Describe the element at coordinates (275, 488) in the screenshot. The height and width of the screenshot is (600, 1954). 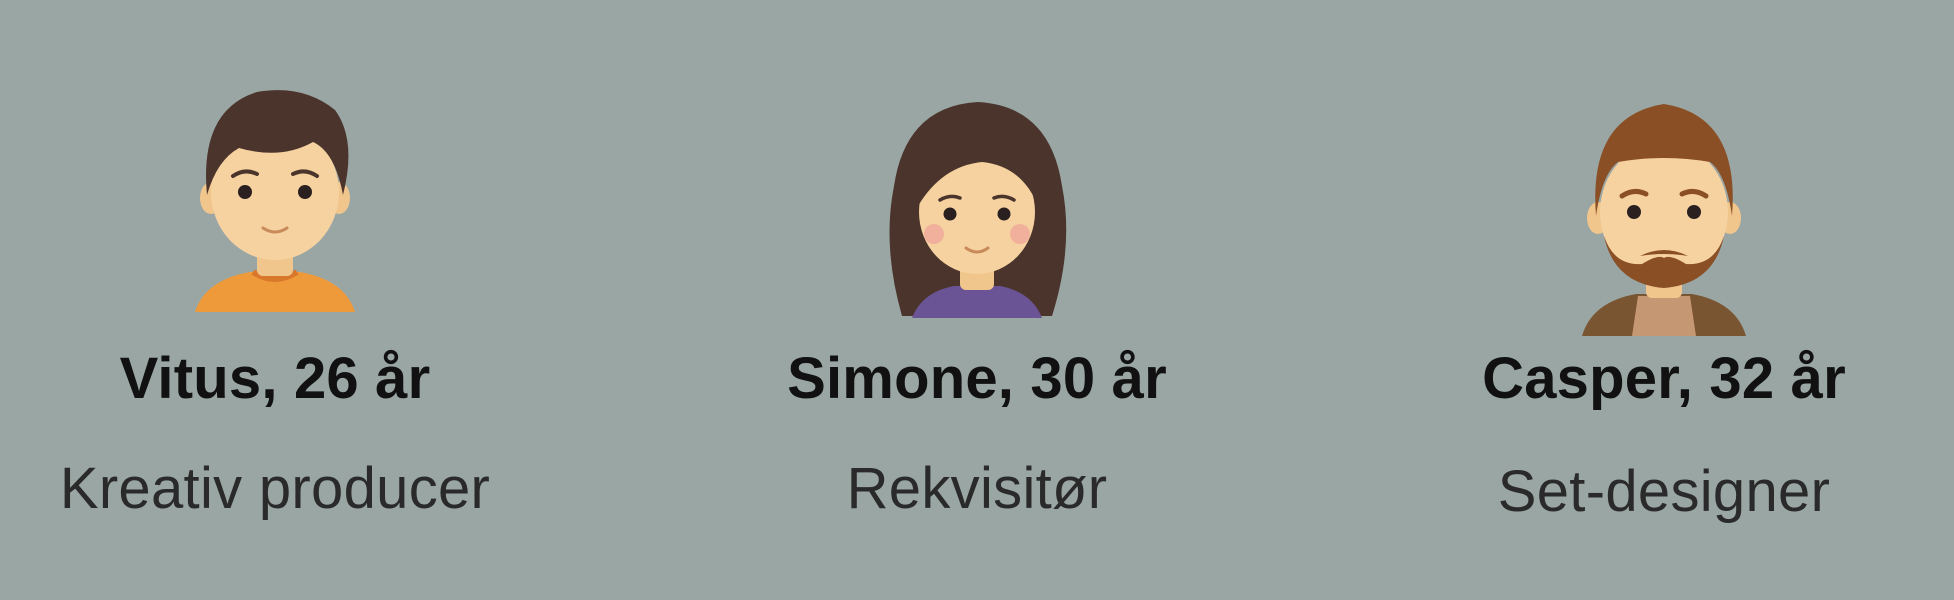
I see `persona-role: Kreativ producer` at that location.